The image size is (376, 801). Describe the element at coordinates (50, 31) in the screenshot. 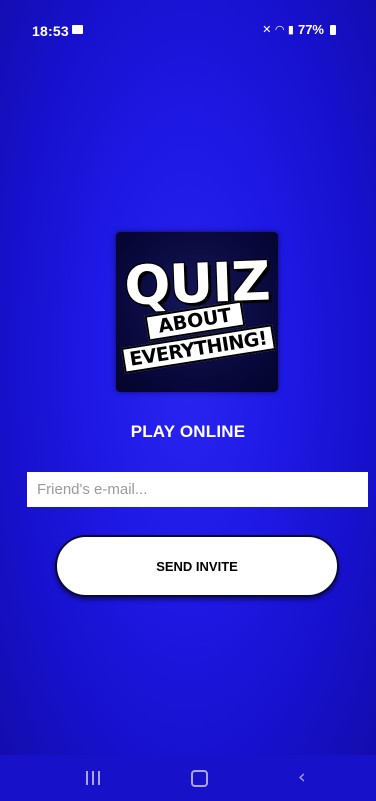

I see `status-time: 18:53` at that location.